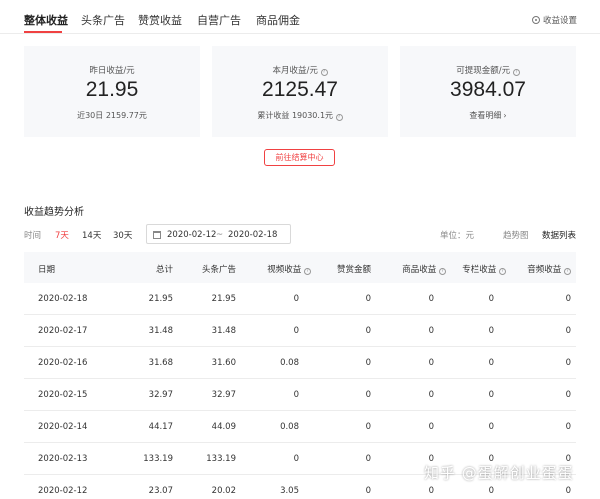  I want to click on col-header-column: 专栏收益 ?, so click(484, 269).